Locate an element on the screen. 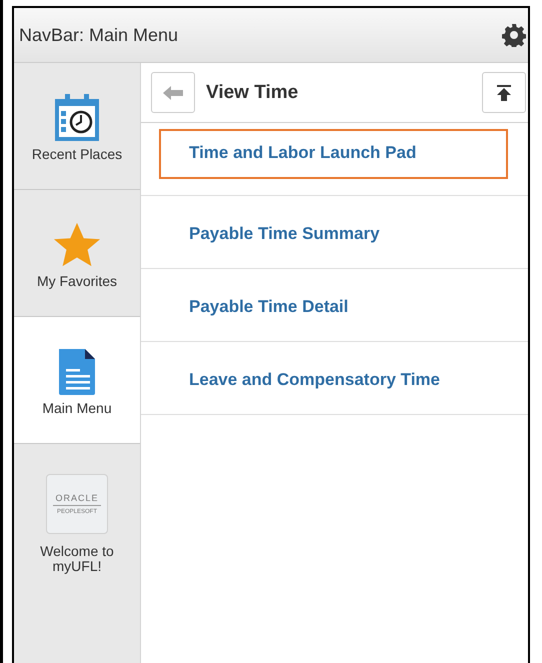 The width and height of the screenshot is (542, 663). sidebar-label: Recent Places is located at coordinates (77, 154).